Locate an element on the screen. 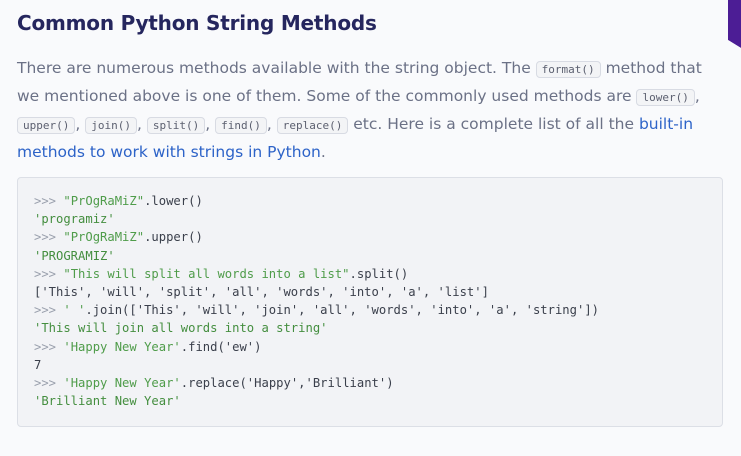  code-output: 'This will join all words into a string' is located at coordinates (181, 328).